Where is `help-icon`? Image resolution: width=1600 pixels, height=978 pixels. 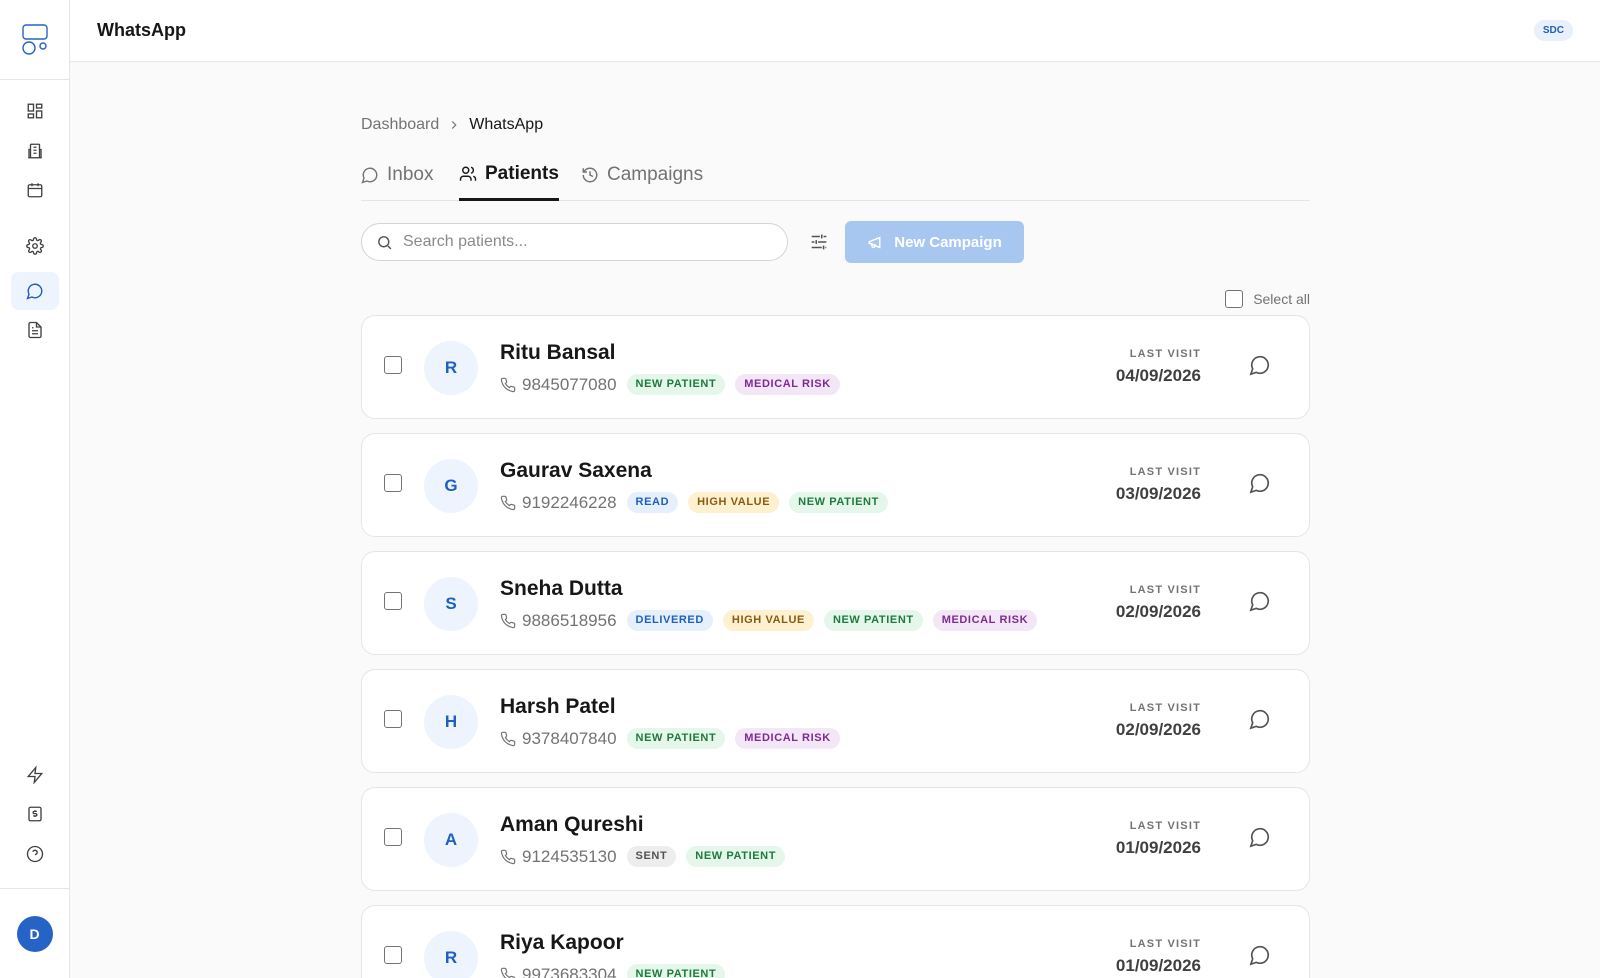
help-icon is located at coordinates (35, 854).